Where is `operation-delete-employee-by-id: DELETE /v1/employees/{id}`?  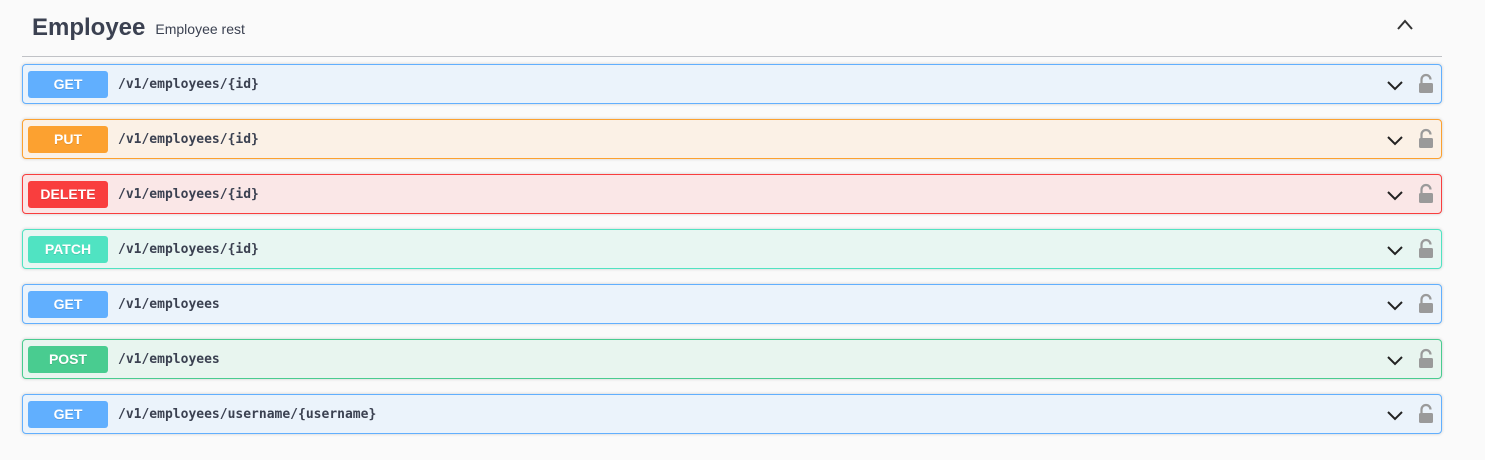 operation-delete-employee-by-id: DELETE /v1/employees/{id} is located at coordinates (732, 194).